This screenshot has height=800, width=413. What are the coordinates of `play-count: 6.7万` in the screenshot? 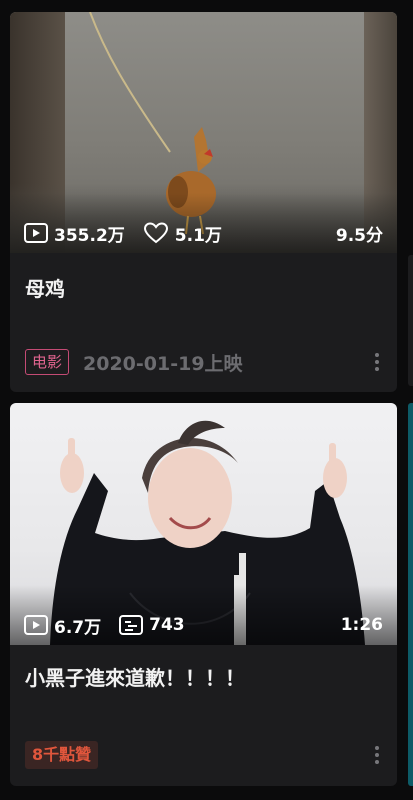 It's located at (78, 627).